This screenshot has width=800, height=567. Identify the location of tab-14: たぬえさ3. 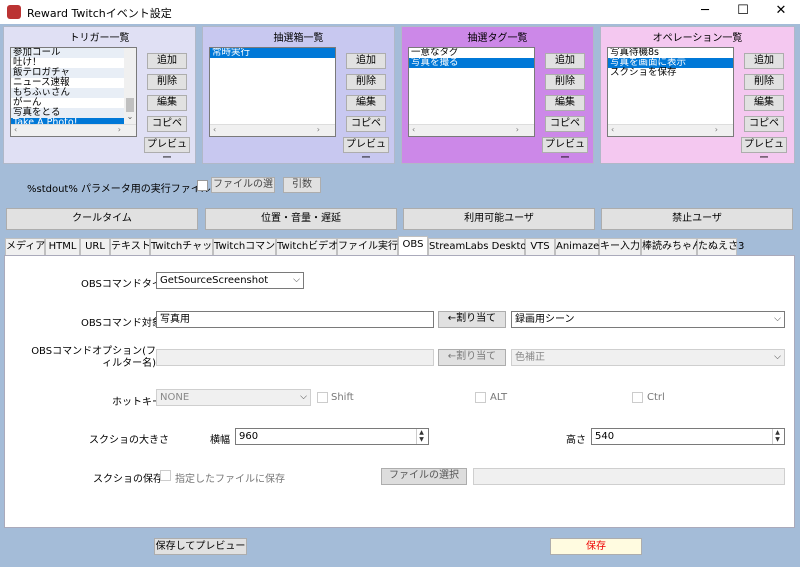
(720, 246).